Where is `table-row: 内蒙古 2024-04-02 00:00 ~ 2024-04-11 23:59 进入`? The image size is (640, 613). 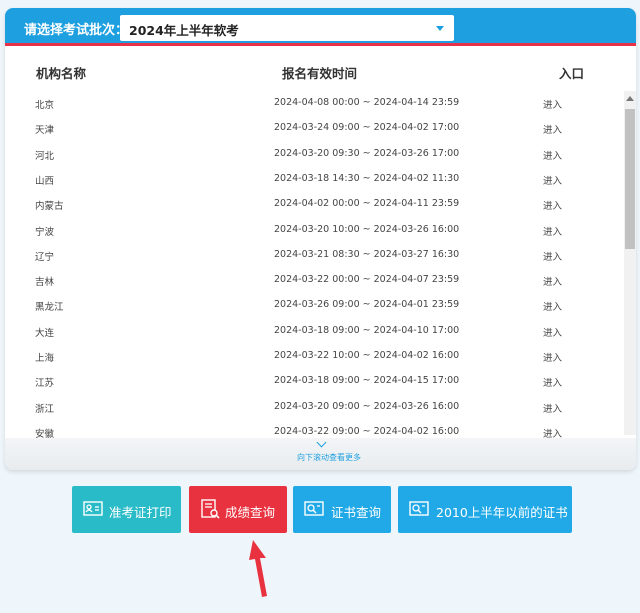 table-row: 内蒙古 2024-04-02 00:00 ~ 2024-04-11 23:59 进入 is located at coordinates (315, 204).